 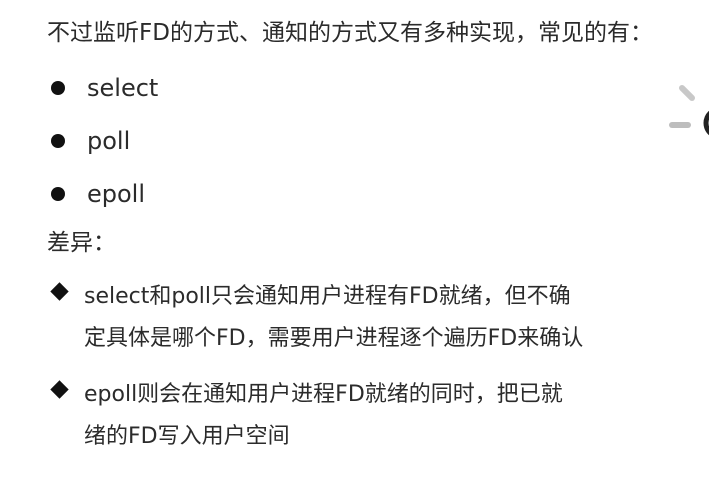 What do you see at coordinates (323, 416) in the screenshot?
I see `difference-text: epoll则会在通知用户进程FD就绪的同时，把已就 绪的FD写入用户空间` at bounding box center [323, 416].